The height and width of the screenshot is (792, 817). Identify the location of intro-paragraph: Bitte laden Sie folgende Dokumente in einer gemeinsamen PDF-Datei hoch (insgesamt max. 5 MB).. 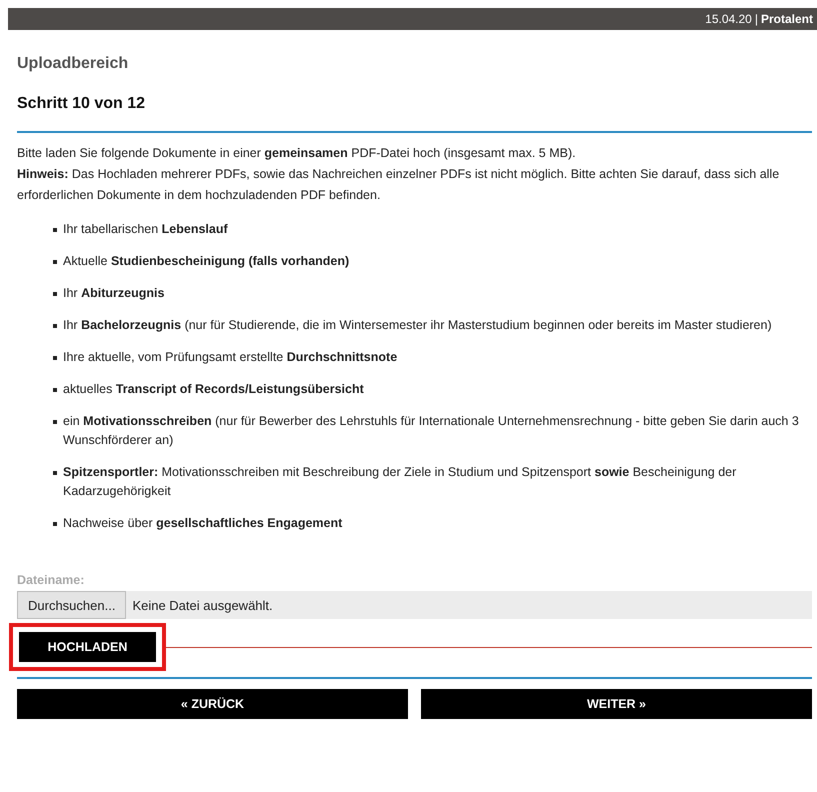
(297, 153).